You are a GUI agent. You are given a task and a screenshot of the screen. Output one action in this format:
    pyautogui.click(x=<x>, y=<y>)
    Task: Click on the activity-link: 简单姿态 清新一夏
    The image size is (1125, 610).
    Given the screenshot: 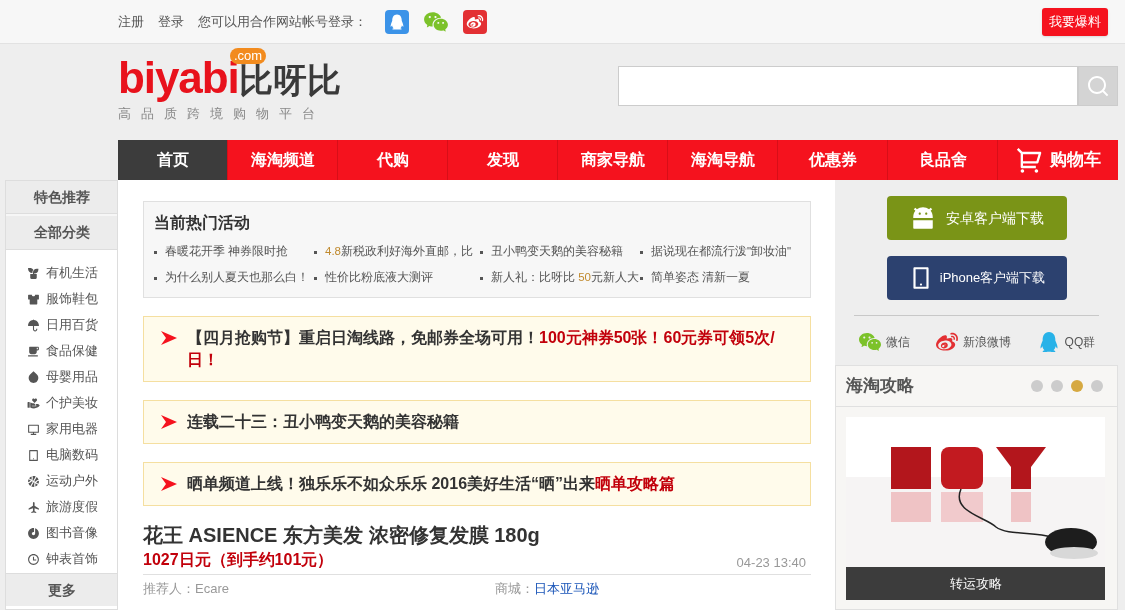 What is the action you would take?
    pyautogui.click(x=701, y=278)
    